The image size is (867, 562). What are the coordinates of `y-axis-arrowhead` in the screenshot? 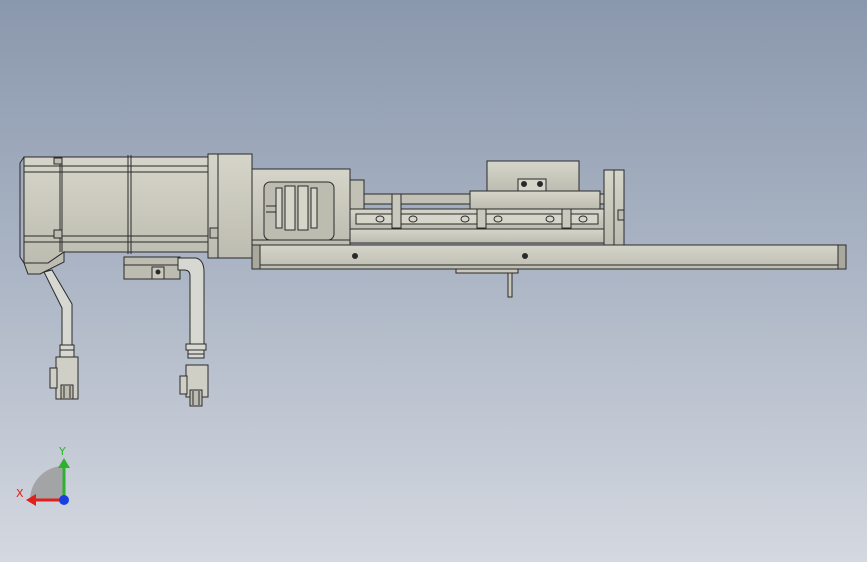 It's located at (64, 463).